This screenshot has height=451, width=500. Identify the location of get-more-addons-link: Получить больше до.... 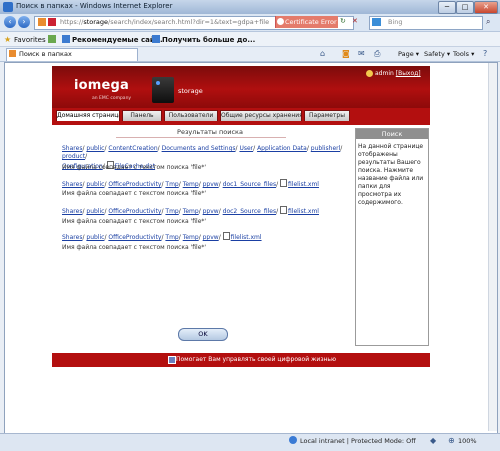
(208, 40).